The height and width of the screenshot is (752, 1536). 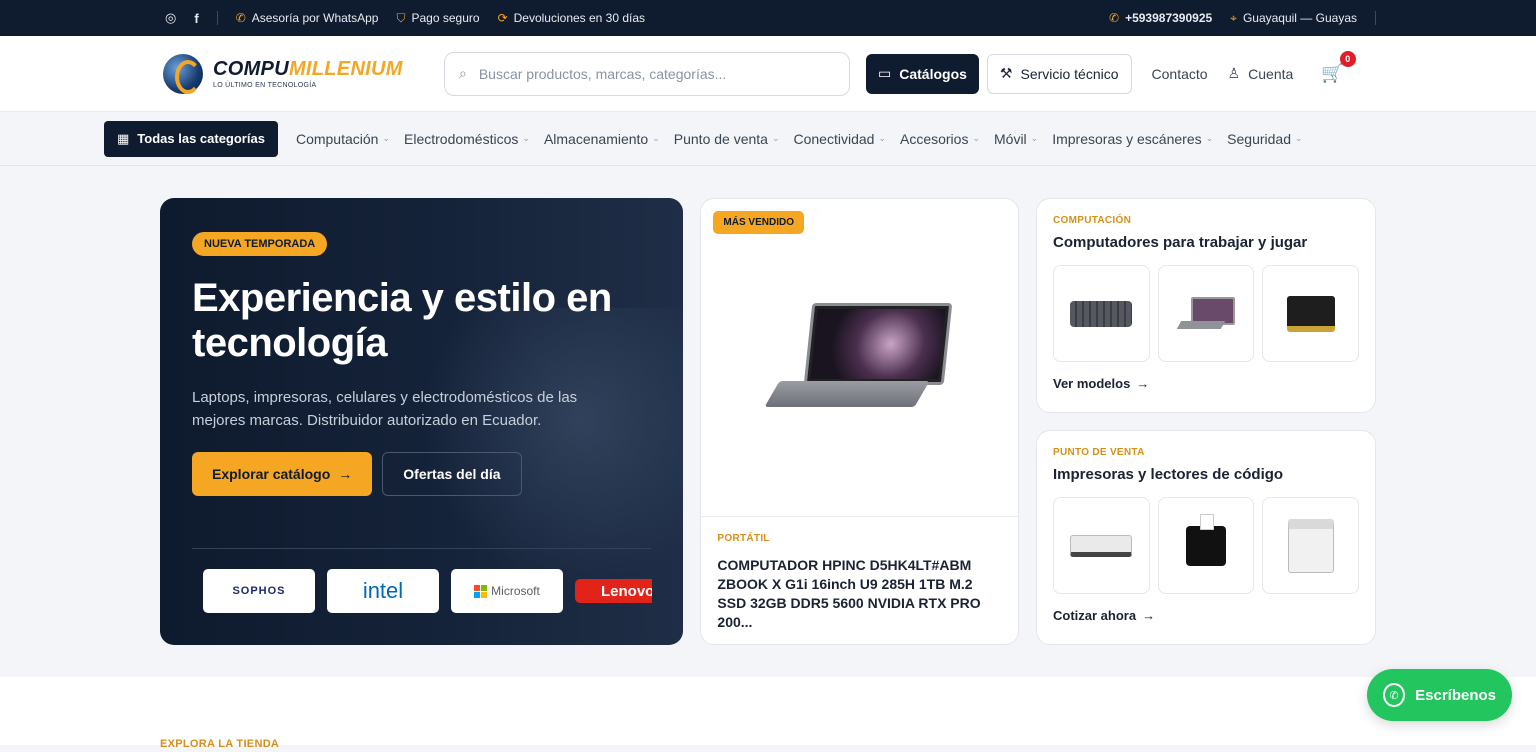 I want to click on printer-image, so click(x=1101, y=545).